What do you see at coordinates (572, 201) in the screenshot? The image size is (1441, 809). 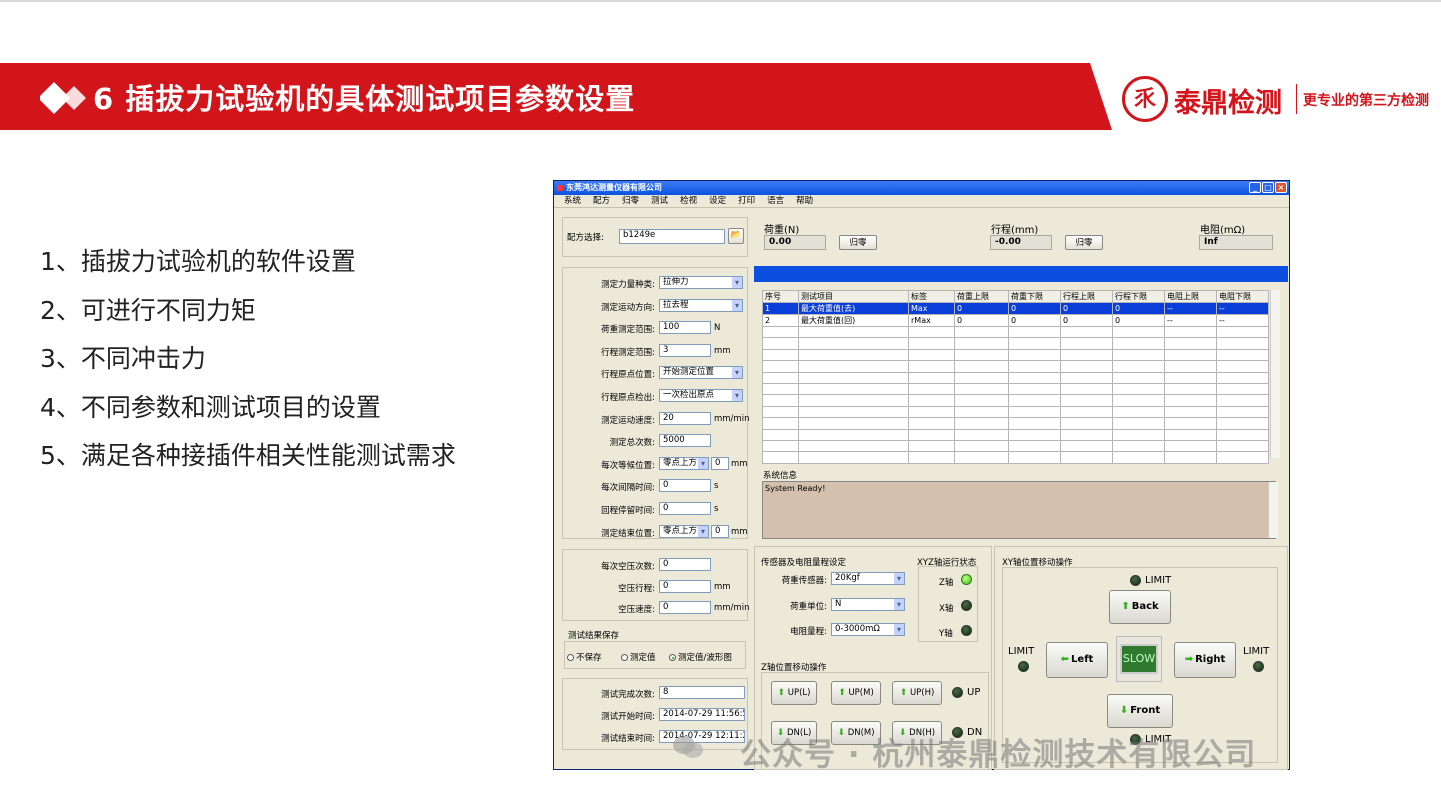 I see `menu-system: 系统` at bounding box center [572, 201].